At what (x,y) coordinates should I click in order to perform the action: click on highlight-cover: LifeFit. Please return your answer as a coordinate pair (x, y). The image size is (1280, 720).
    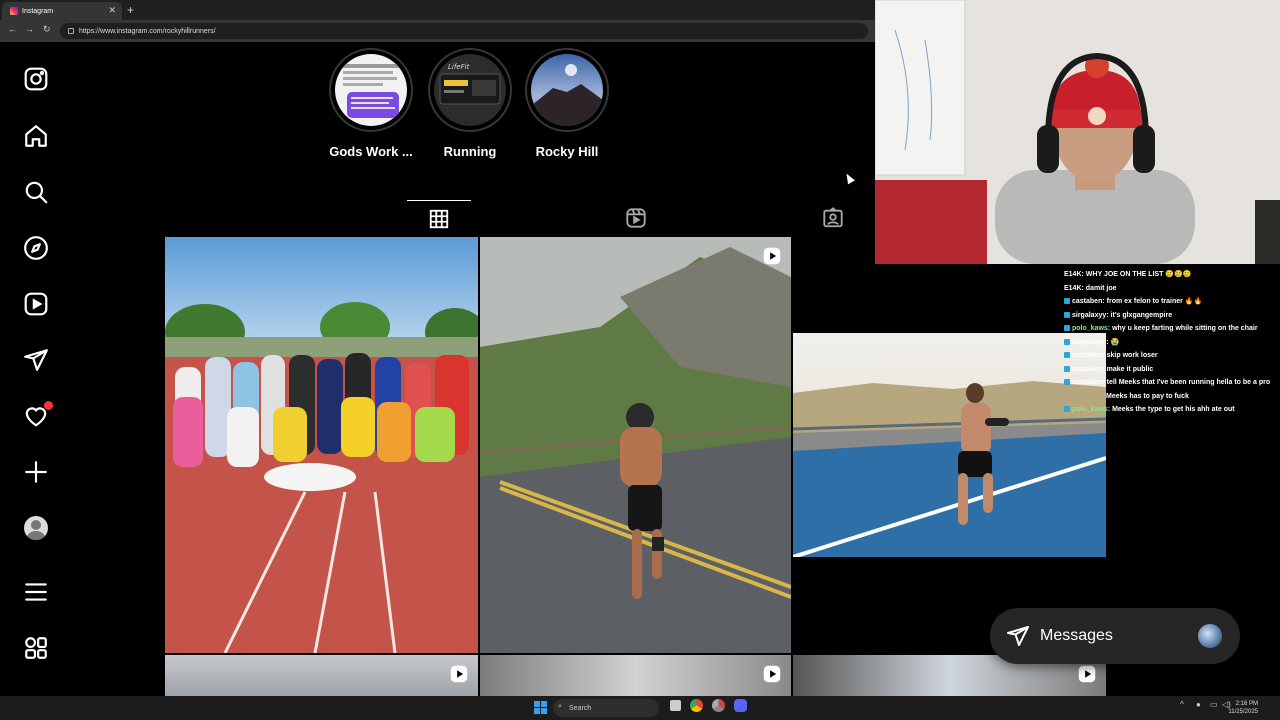
    Looking at the image, I should click on (470, 90).